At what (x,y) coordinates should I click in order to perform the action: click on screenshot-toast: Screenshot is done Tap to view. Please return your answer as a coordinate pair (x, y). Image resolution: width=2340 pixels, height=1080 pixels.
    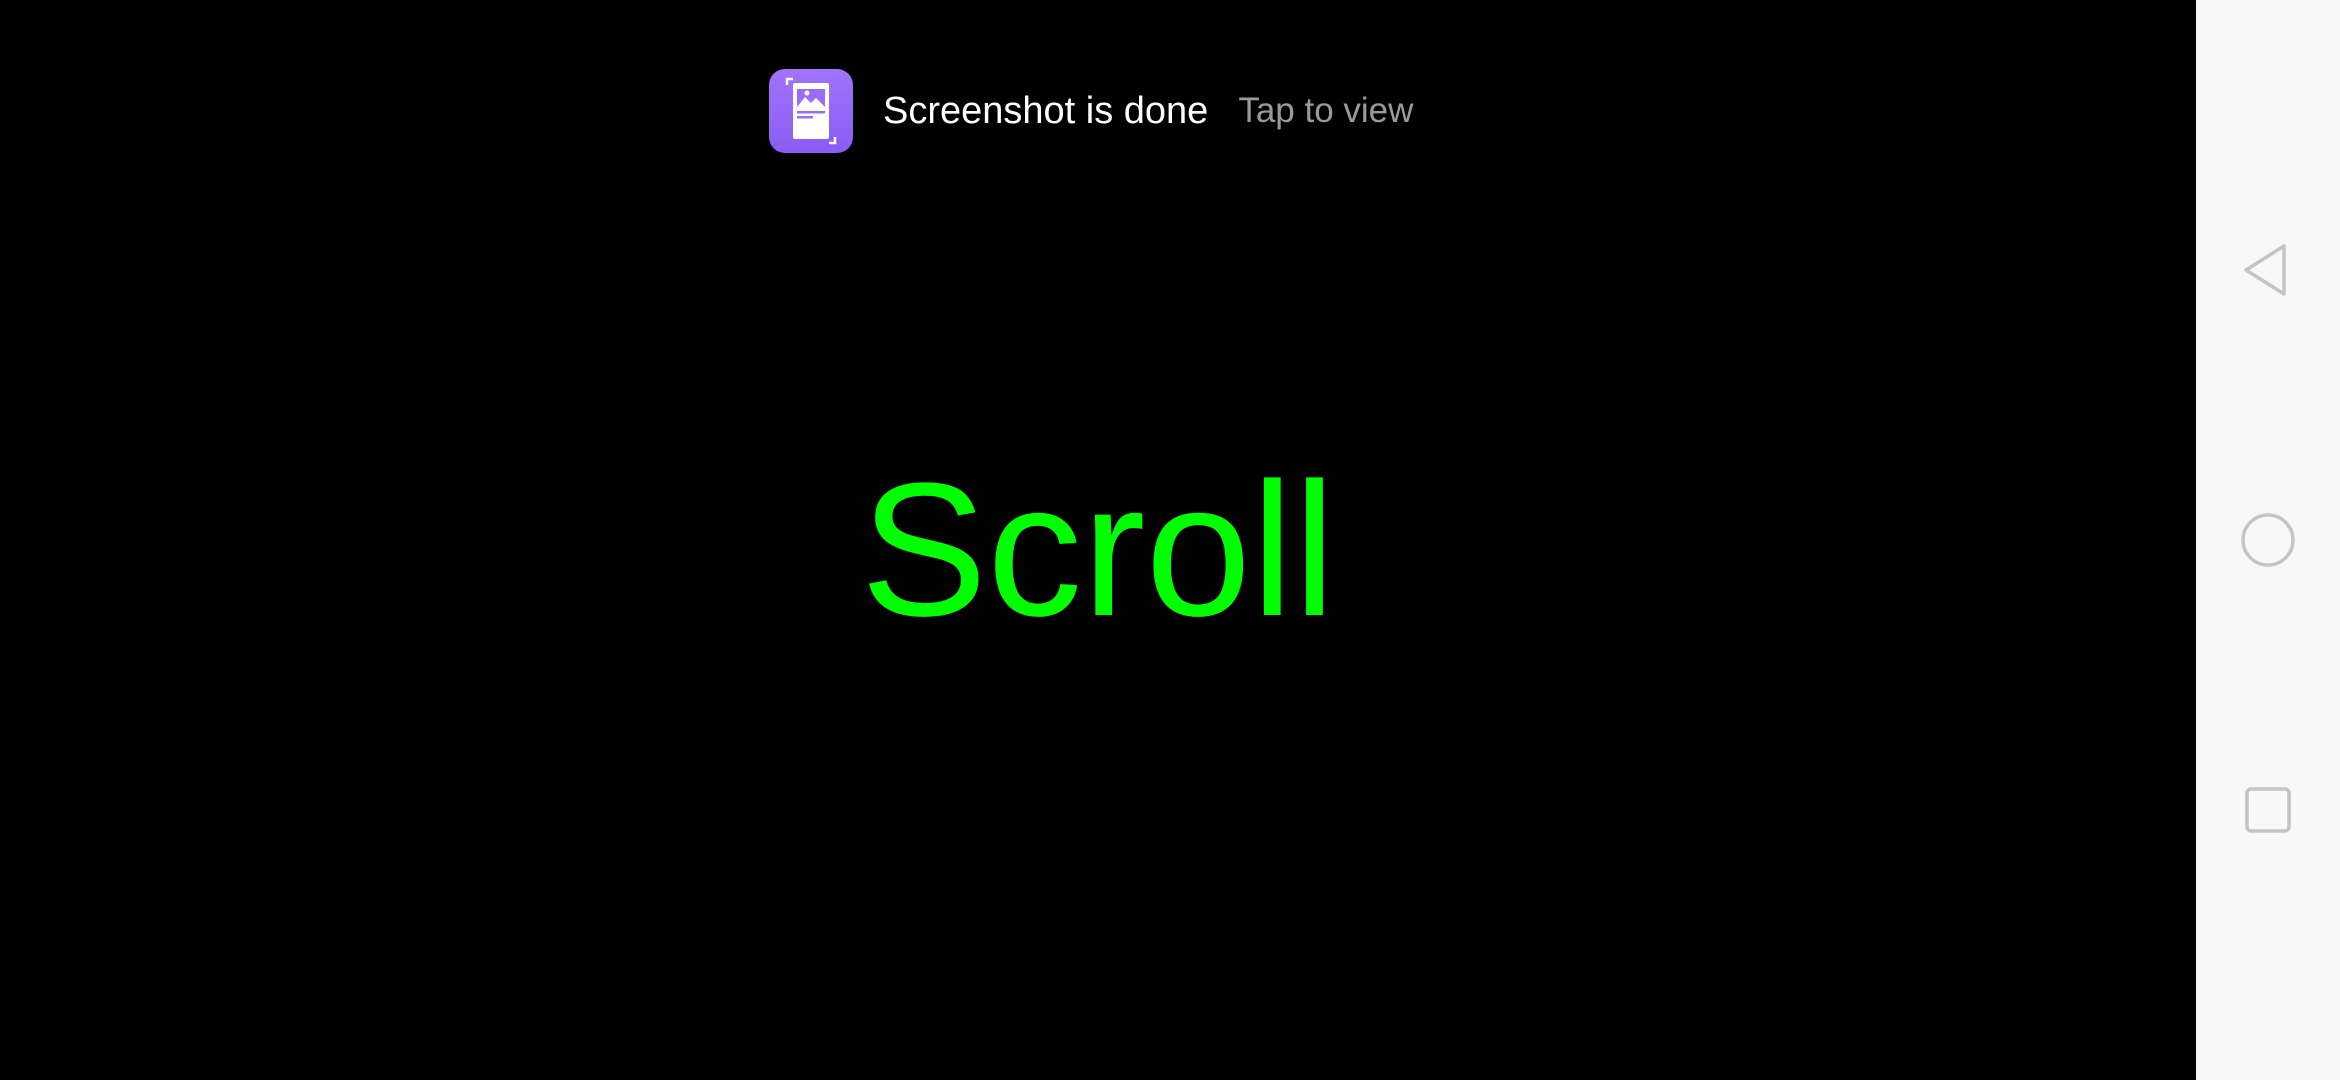
    Looking at the image, I should click on (1091, 111).